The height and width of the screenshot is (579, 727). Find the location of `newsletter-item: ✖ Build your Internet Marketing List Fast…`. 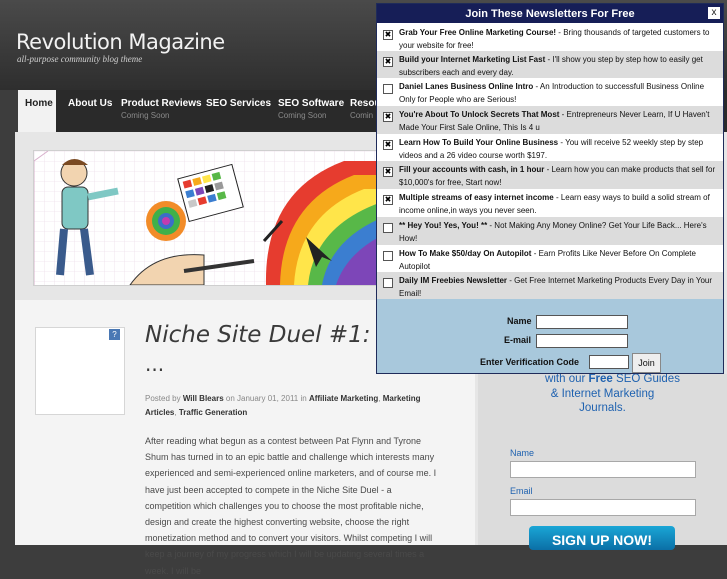

newsletter-item: ✖ Build your Internet Marketing List Fast… is located at coordinates (550, 64).